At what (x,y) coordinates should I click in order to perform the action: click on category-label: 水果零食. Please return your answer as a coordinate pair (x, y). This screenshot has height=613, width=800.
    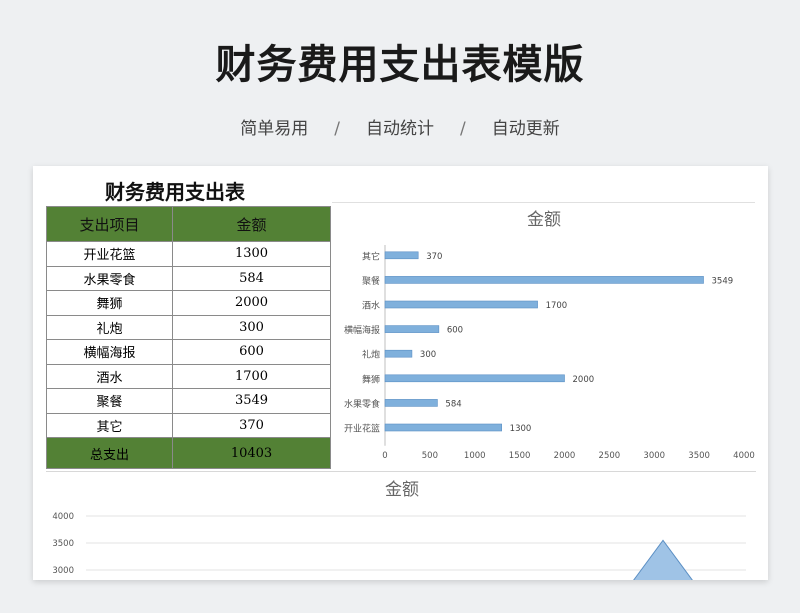
    Looking at the image, I should click on (362, 404).